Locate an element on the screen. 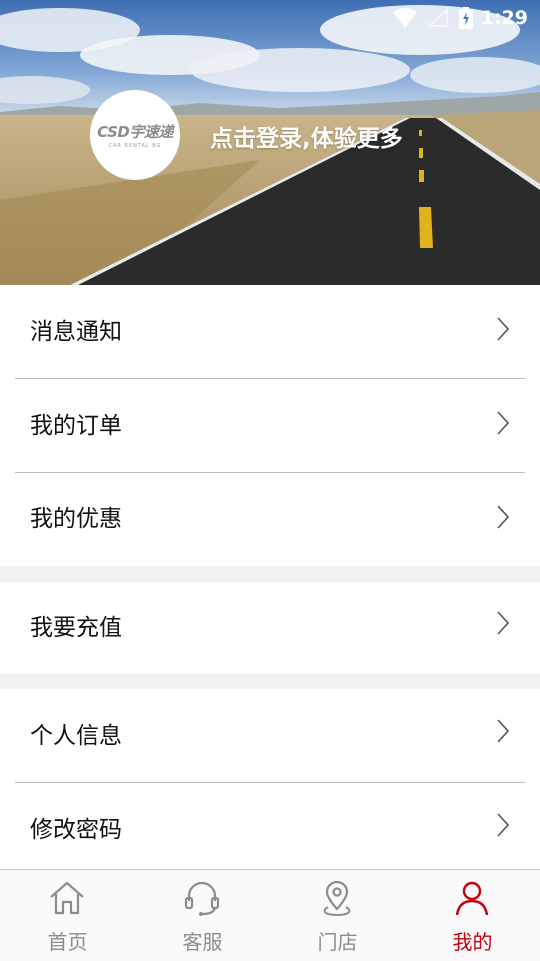 This screenshot has width=540, height=961. location-pin-icon is located at coordinates (337, 898).